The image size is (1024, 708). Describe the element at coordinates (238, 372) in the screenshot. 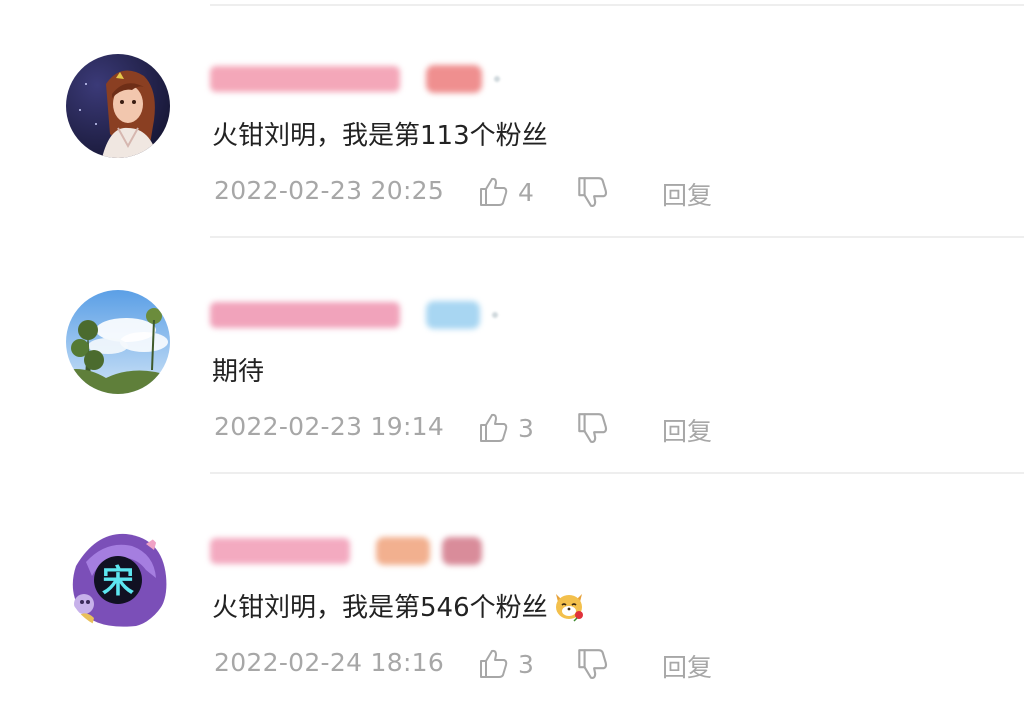

I see `comment-text: 期待` at that location.